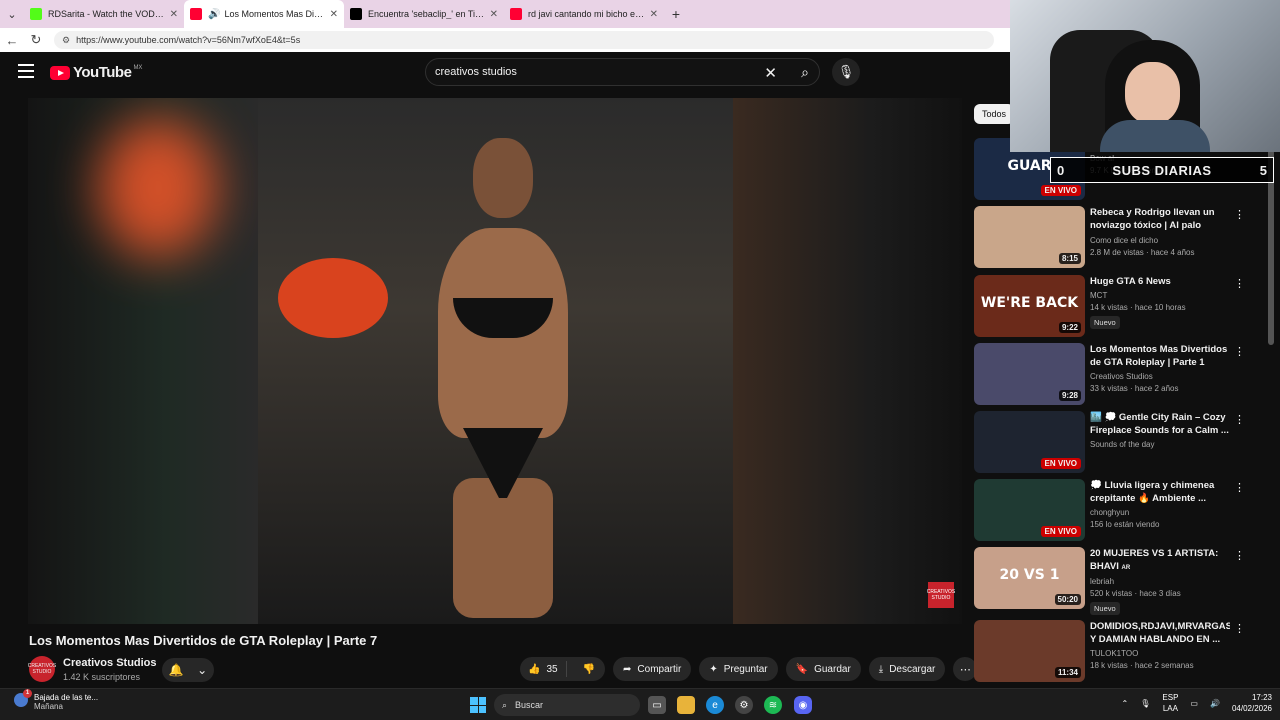 The image size is (1280, 720). What do you see at coordinates (476, 72) in the screenshot?
I see `search-value: creativos studios` at bounding box center [476, 72].